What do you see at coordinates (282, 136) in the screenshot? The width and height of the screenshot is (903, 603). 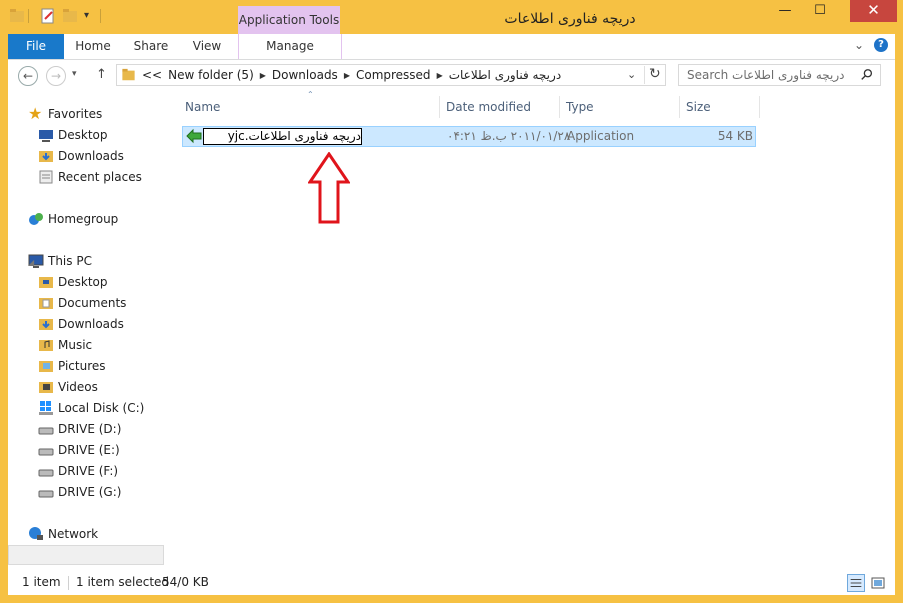 I see `rename-input: دریچه فناوری اطلاعات.yjc` at bounding box center [282, 136].